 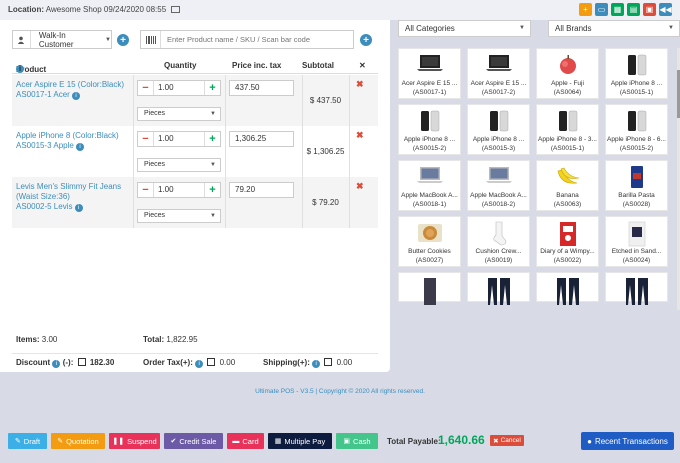 What do you see at coordinates (62, 39) in the screenshot?
I see `customer-select: Walk-In Customer ▼` at bounding box center [62, 39].